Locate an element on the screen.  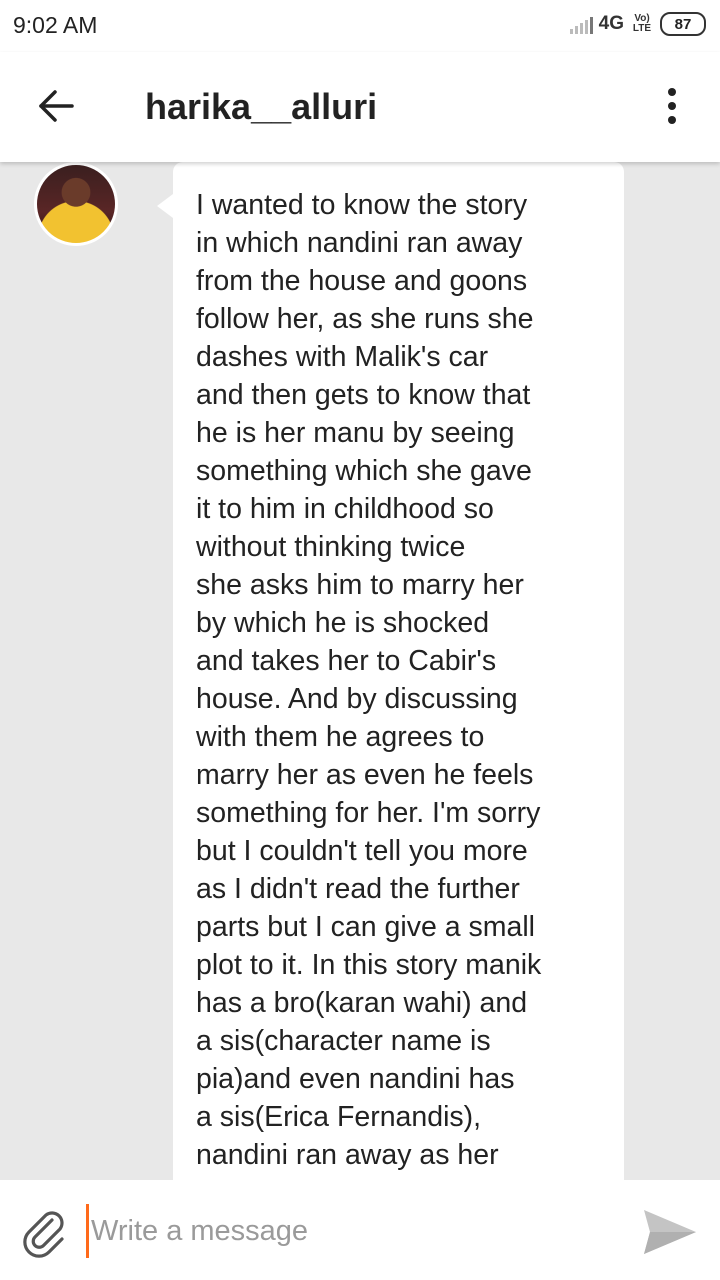
battery-icon: 87 is located at coordinates (683, 24).